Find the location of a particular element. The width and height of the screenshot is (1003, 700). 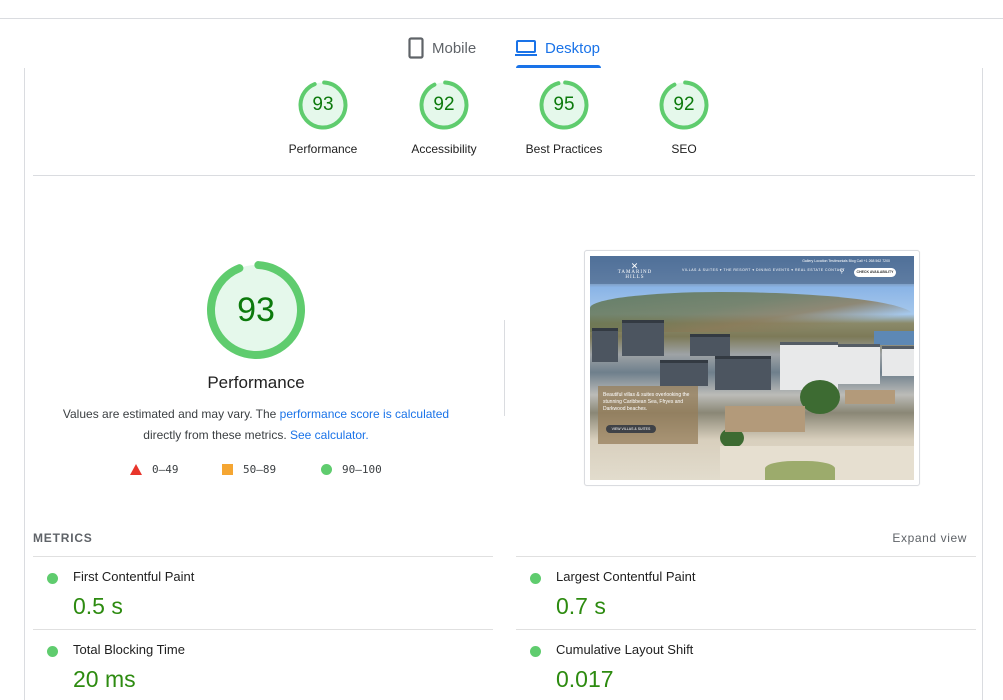

disclaimer-text: Values are estimated and may vary. The is located at coordinates (171, 414).